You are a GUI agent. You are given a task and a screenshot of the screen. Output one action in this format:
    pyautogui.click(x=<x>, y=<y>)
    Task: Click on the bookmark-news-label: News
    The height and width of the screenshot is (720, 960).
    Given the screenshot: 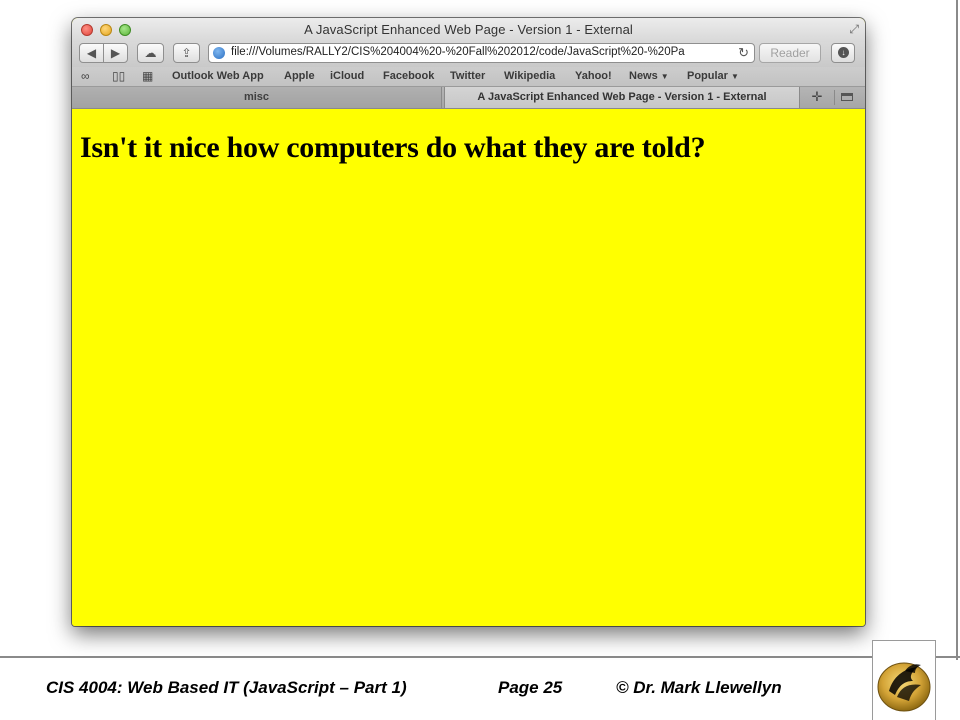 What is the action you would take?
    pyautogui.click(x=643, y=76)
    